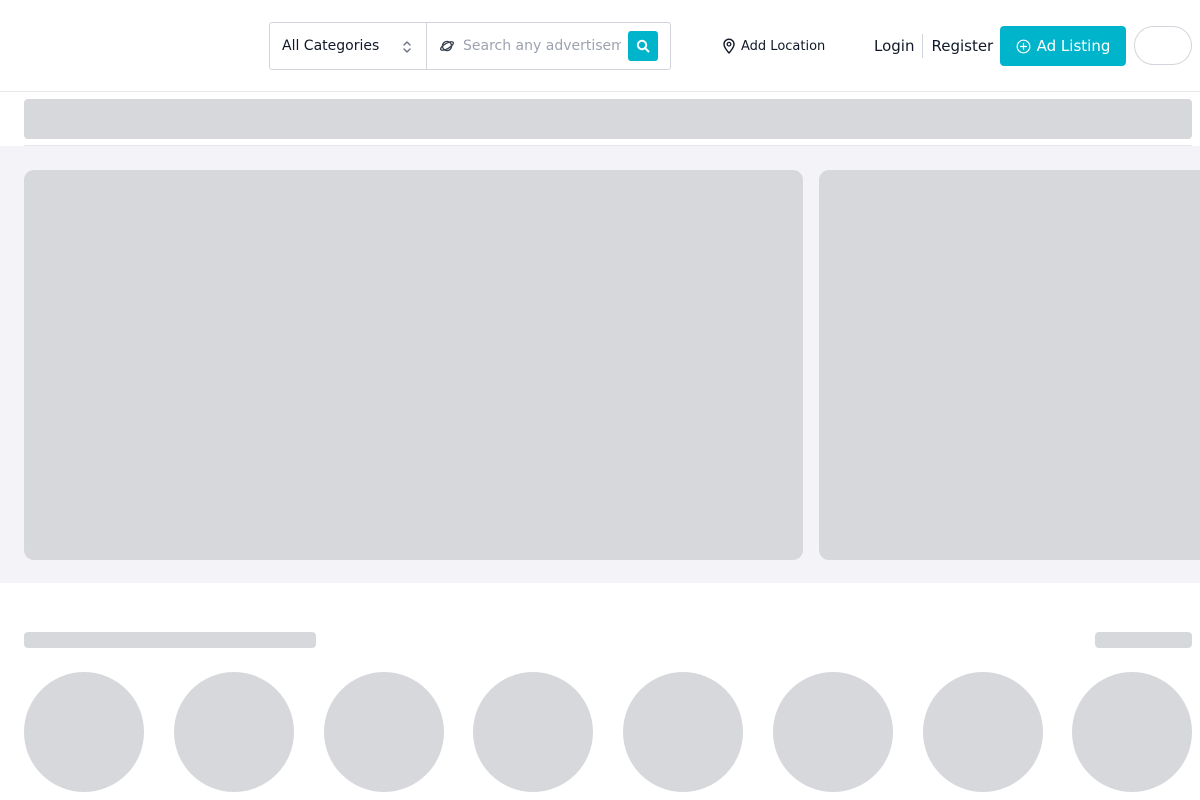  Describe the element at coordinates (1023, 46) in the screenshot. I see `plus-circle-icon` at that location.